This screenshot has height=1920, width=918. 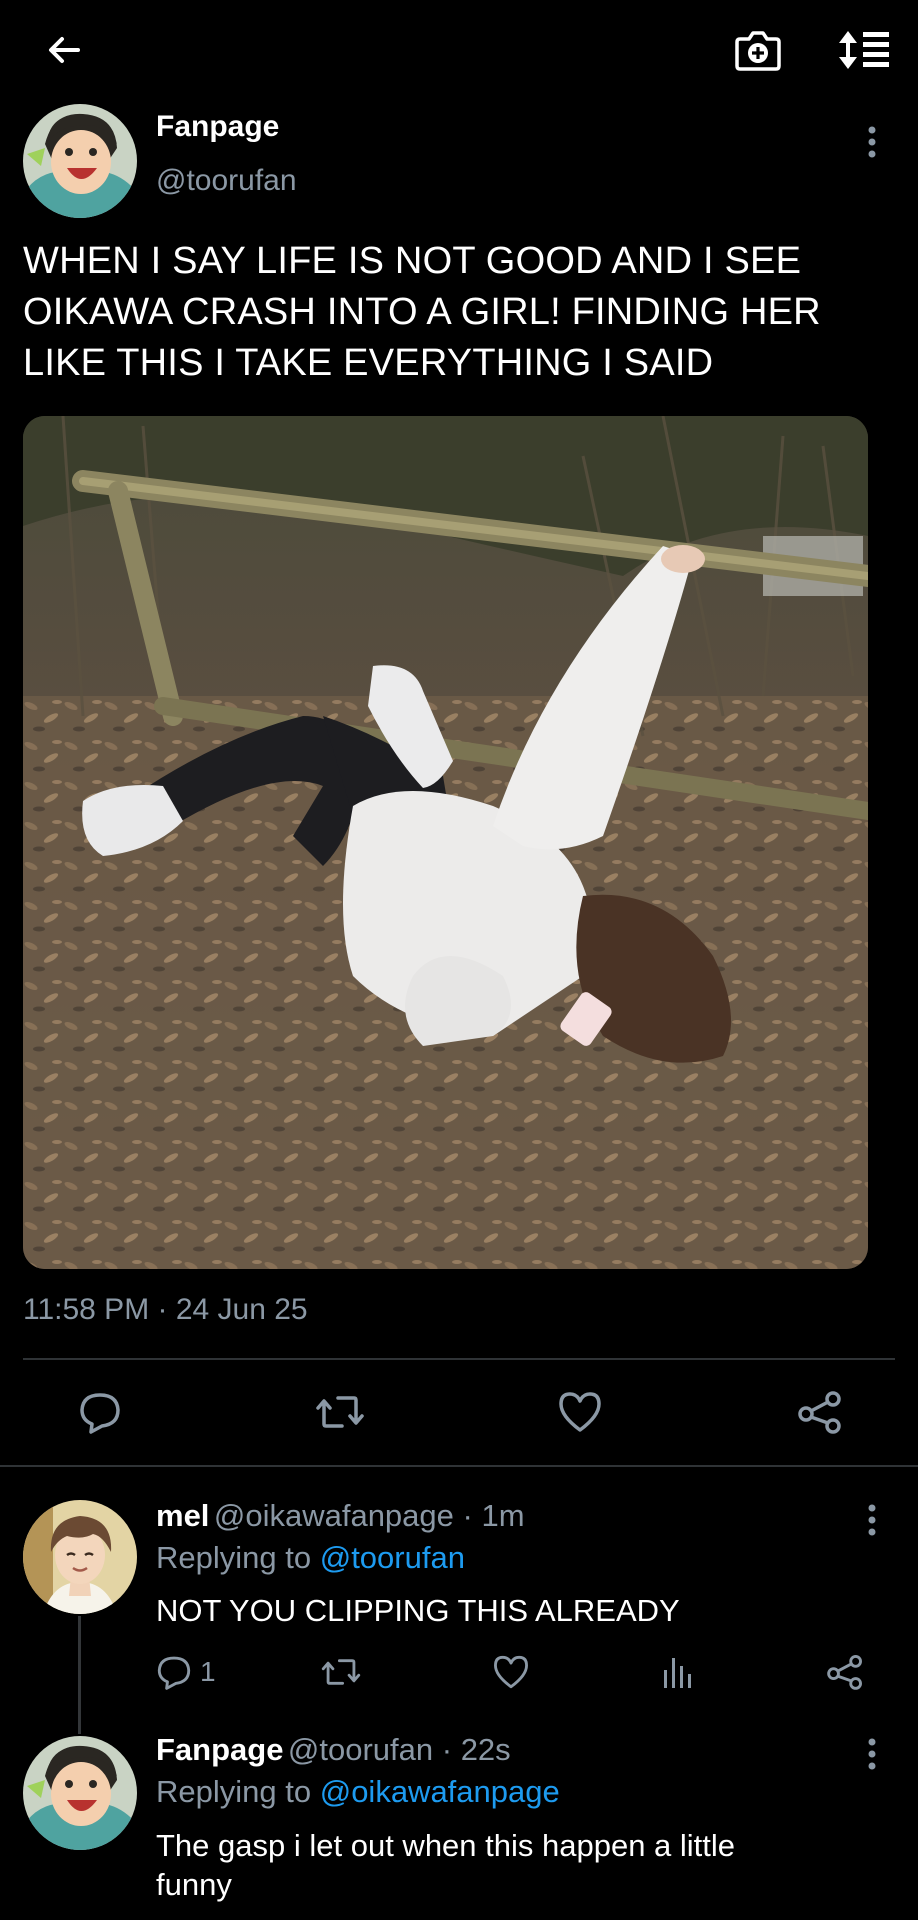 What do you see at coordinates (369, 1515) in the screenshot?
I see `reply-meta: @oikawafanpage · 1m` at bounding box center [369, 1515].